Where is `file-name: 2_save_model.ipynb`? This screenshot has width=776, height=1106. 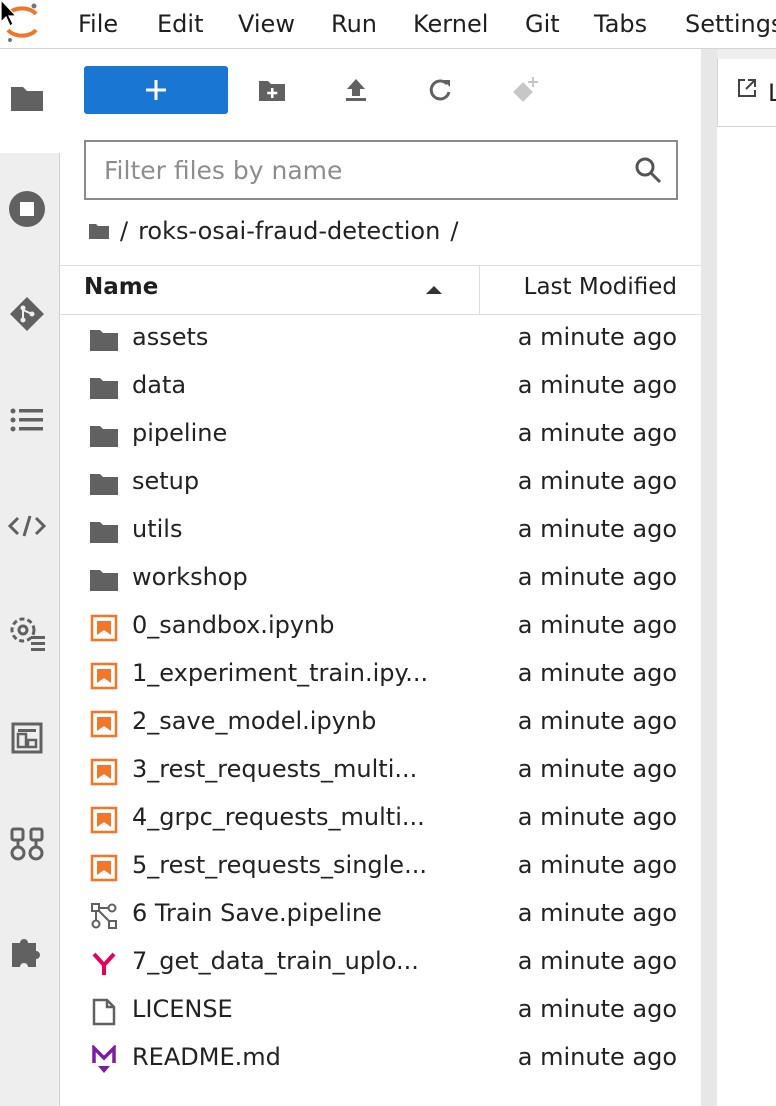
file-name: 2_save_model.ipynb is located at coordinates (254, 721).